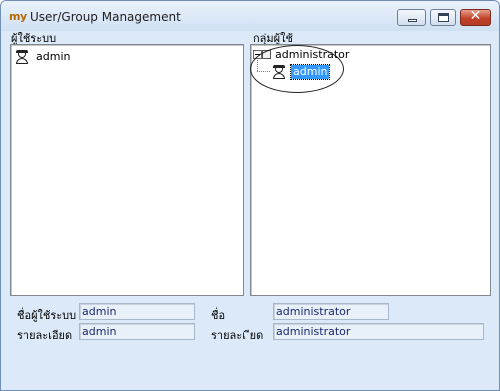  I want to click on user-detail-field: admin, so click(137, 331).